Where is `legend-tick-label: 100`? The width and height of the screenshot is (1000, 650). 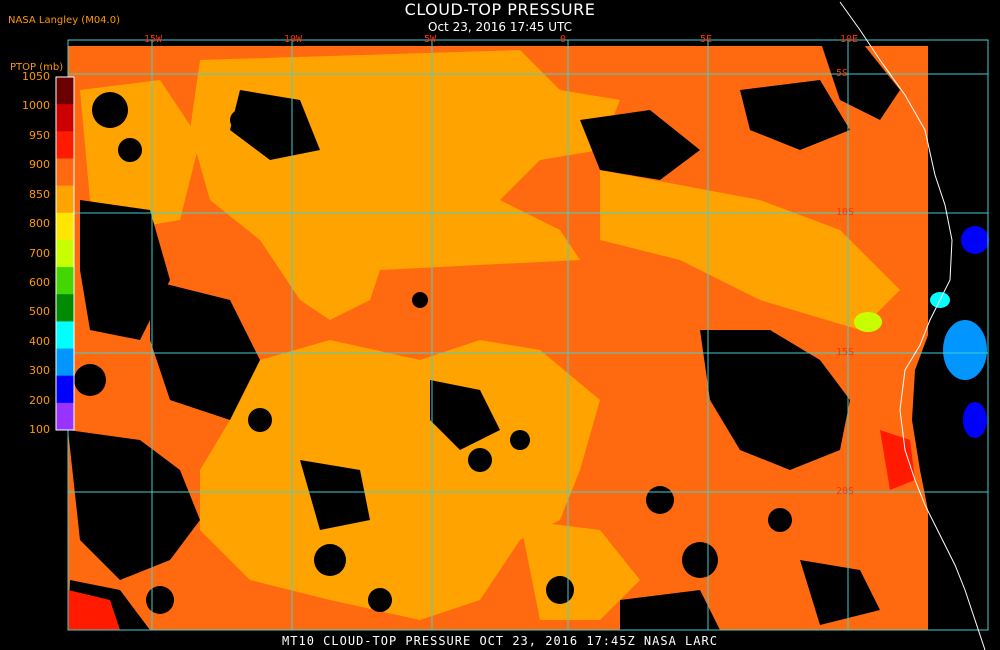 legend-tick-label: 100 is located at coordinates (39, 429).